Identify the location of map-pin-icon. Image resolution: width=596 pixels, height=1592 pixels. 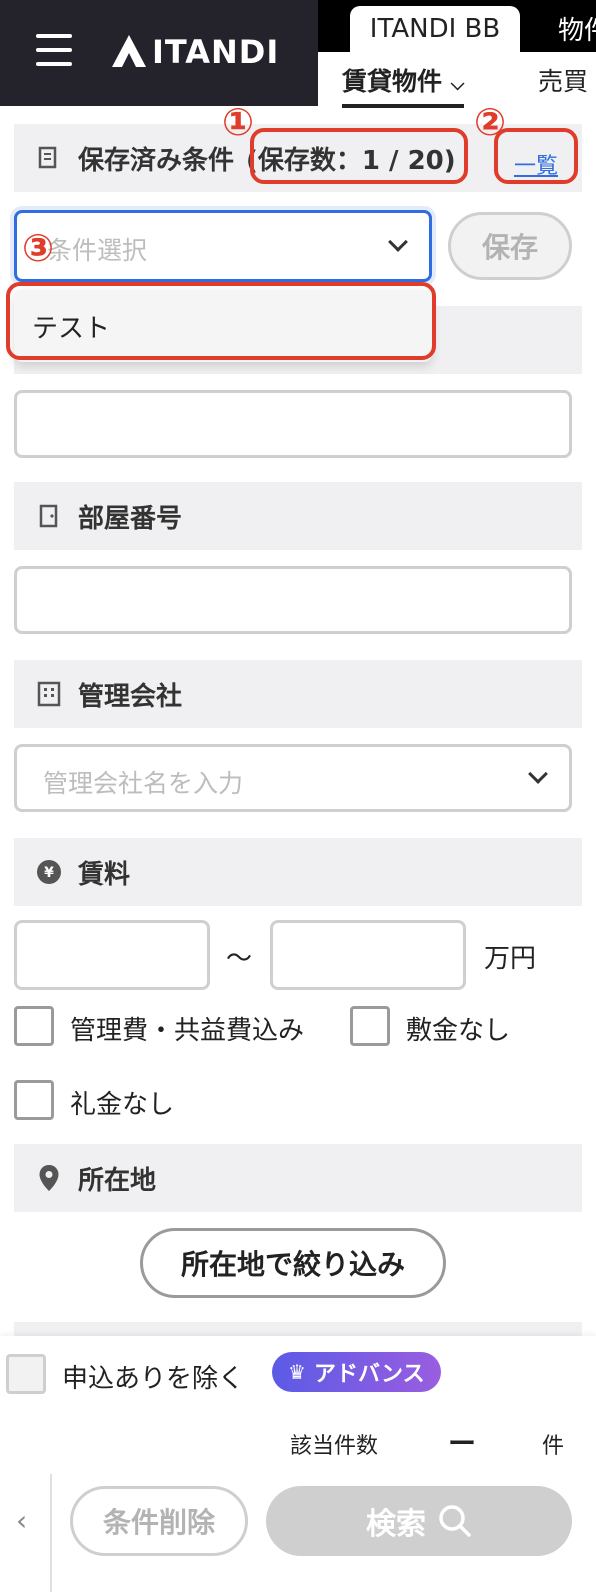
(49, 1178).